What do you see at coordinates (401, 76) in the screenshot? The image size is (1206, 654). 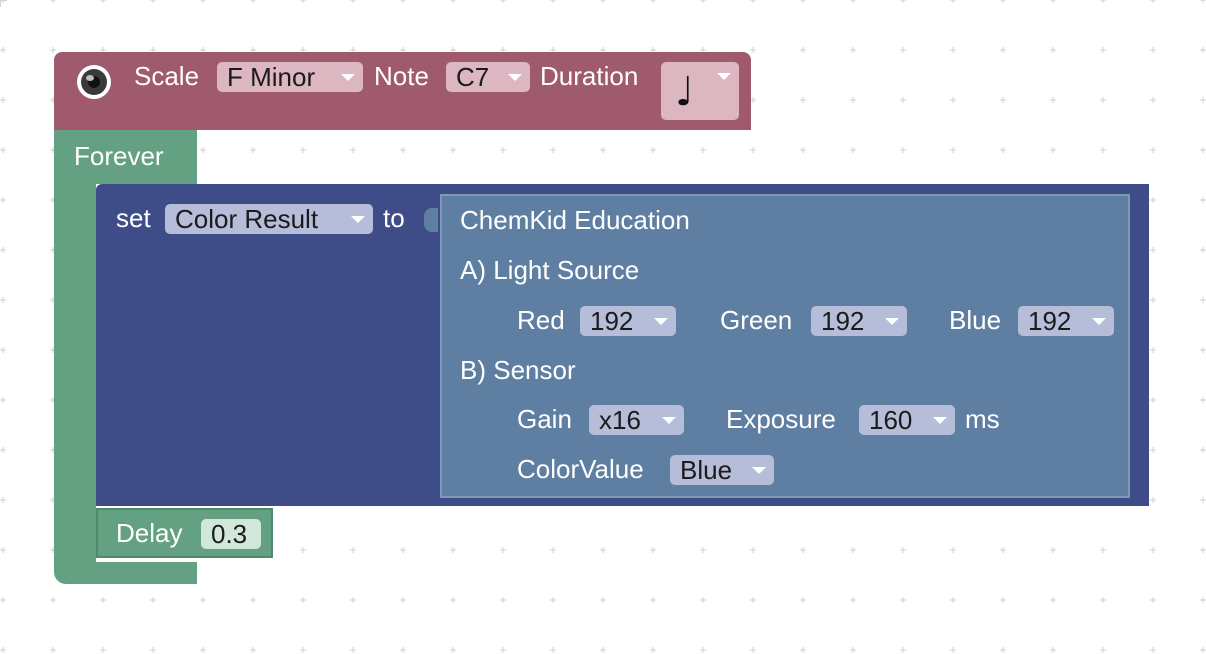 I see `note-label: Note` at bounding box center [401, 76].